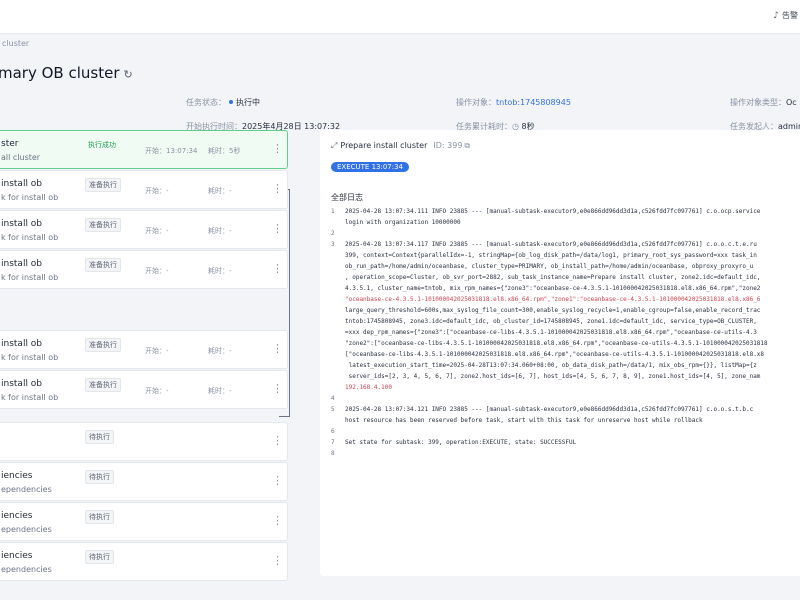  What do you see at coordinates (467, 145) in the screenshot?
I see `copy-icon: ⧉` at bounding box center [467, 145].